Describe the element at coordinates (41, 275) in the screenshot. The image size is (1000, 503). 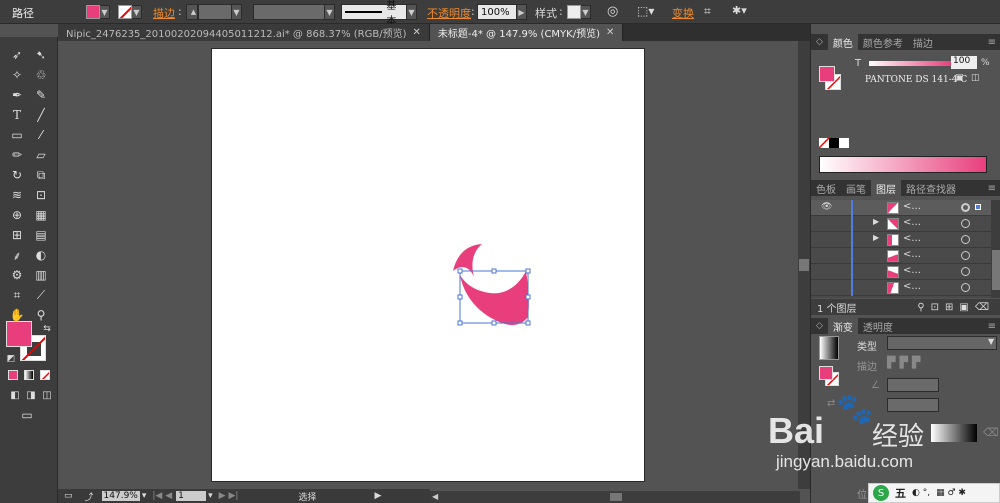
I see `column-graph-tool-icon: ▥` at that location.